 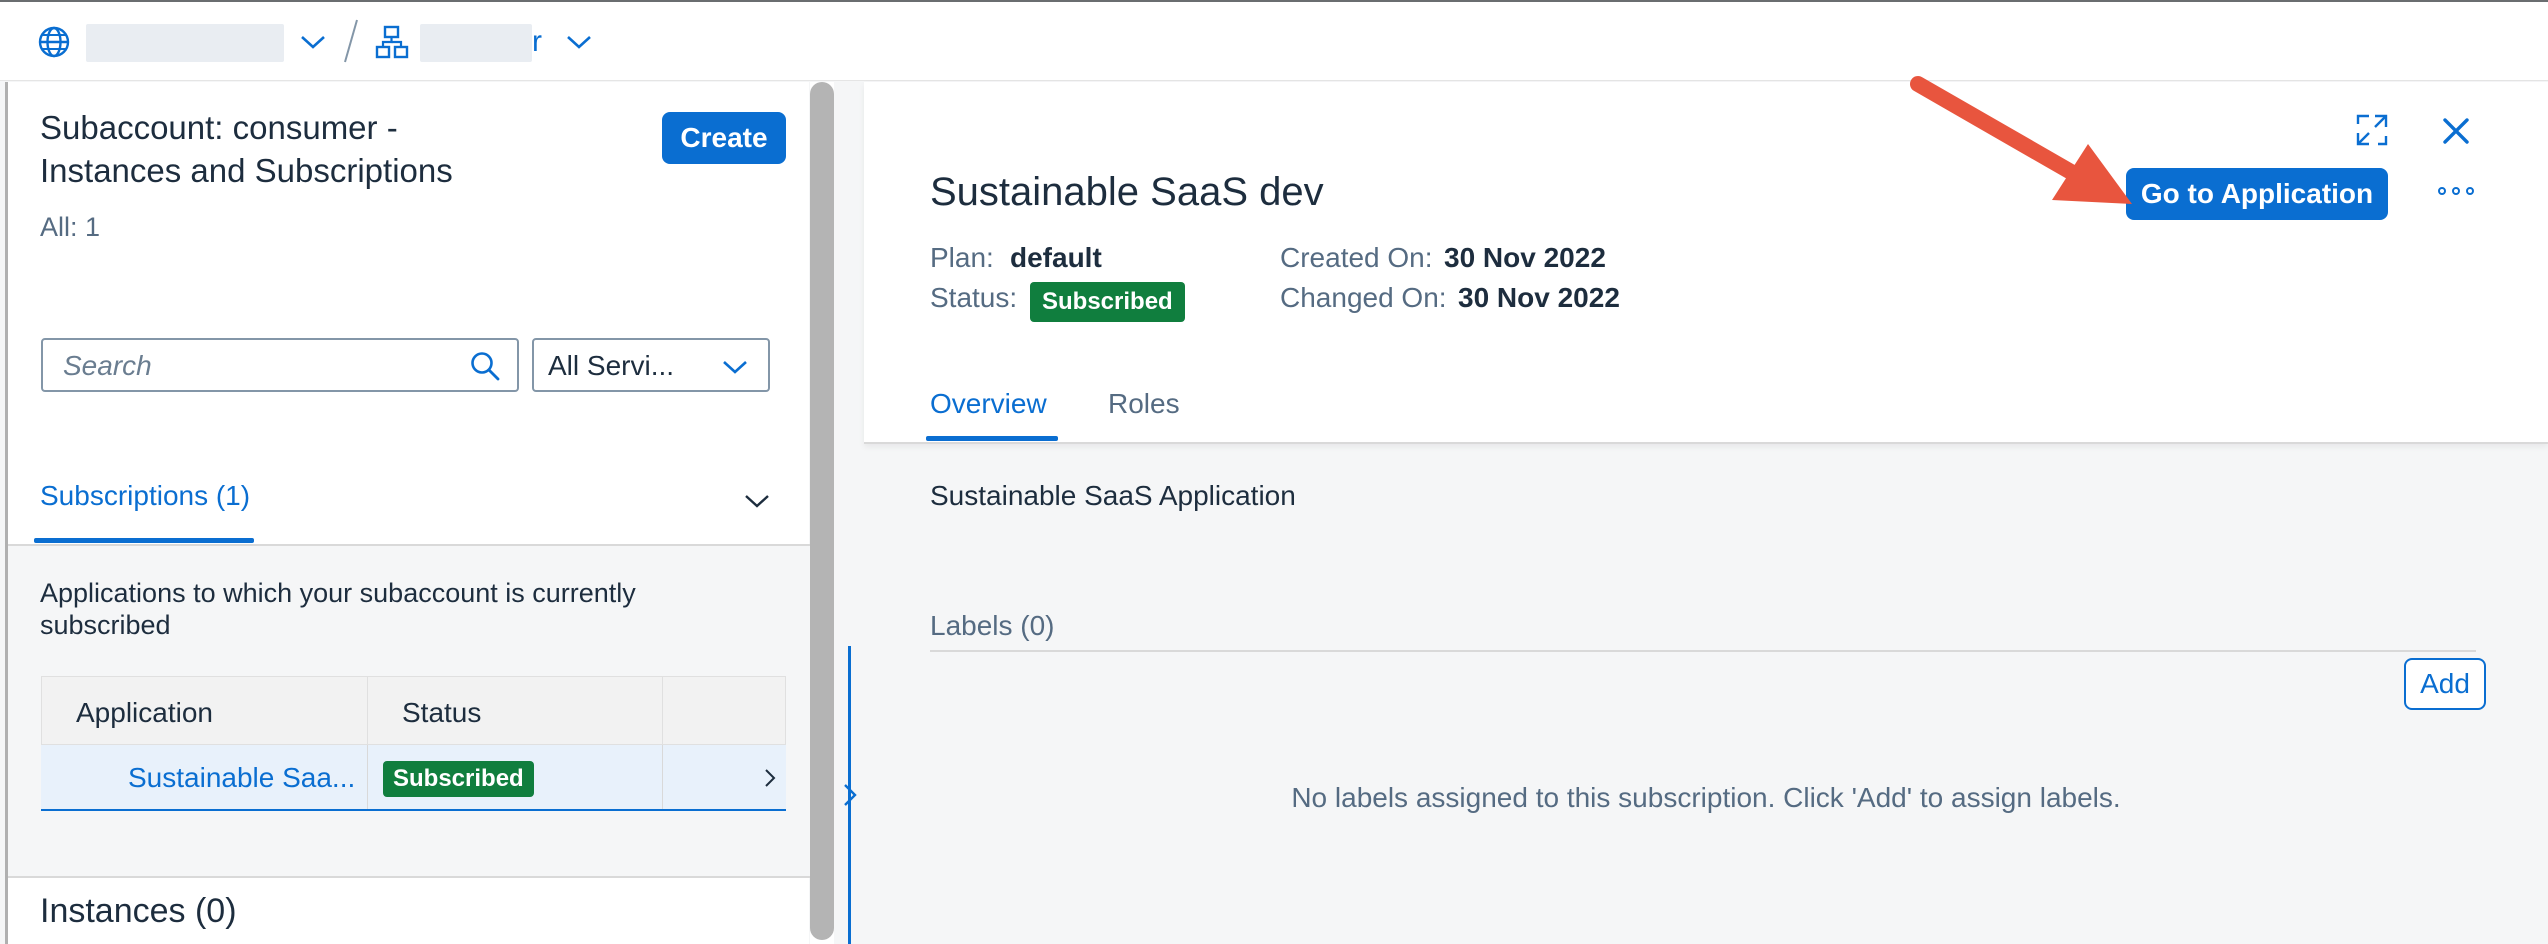 I want to click on tab-overview: Overview, so click(x=988, y=404).